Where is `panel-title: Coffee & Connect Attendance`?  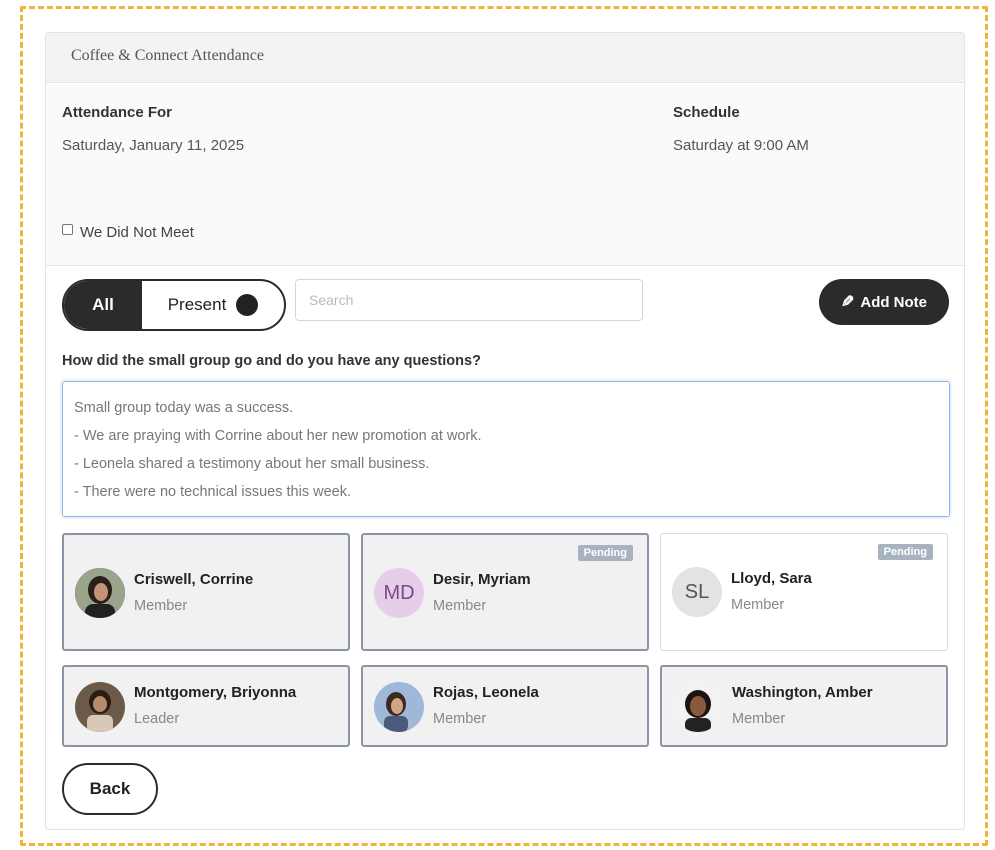 panel-title: Coffee & Connect Attendance is located at coordinates (505, 58).